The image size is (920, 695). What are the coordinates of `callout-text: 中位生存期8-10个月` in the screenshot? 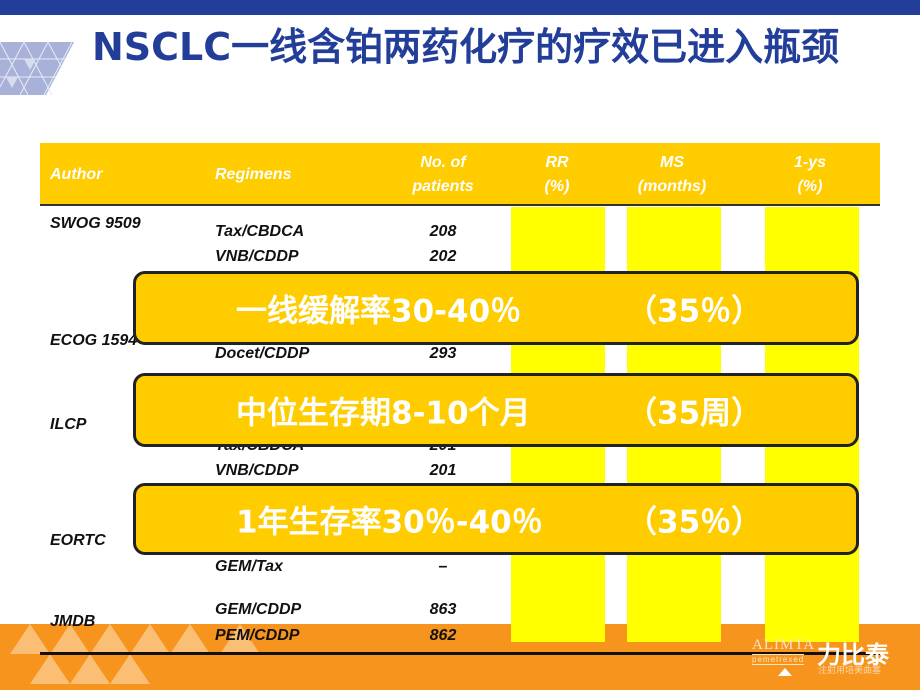 It's located at (383, 413).